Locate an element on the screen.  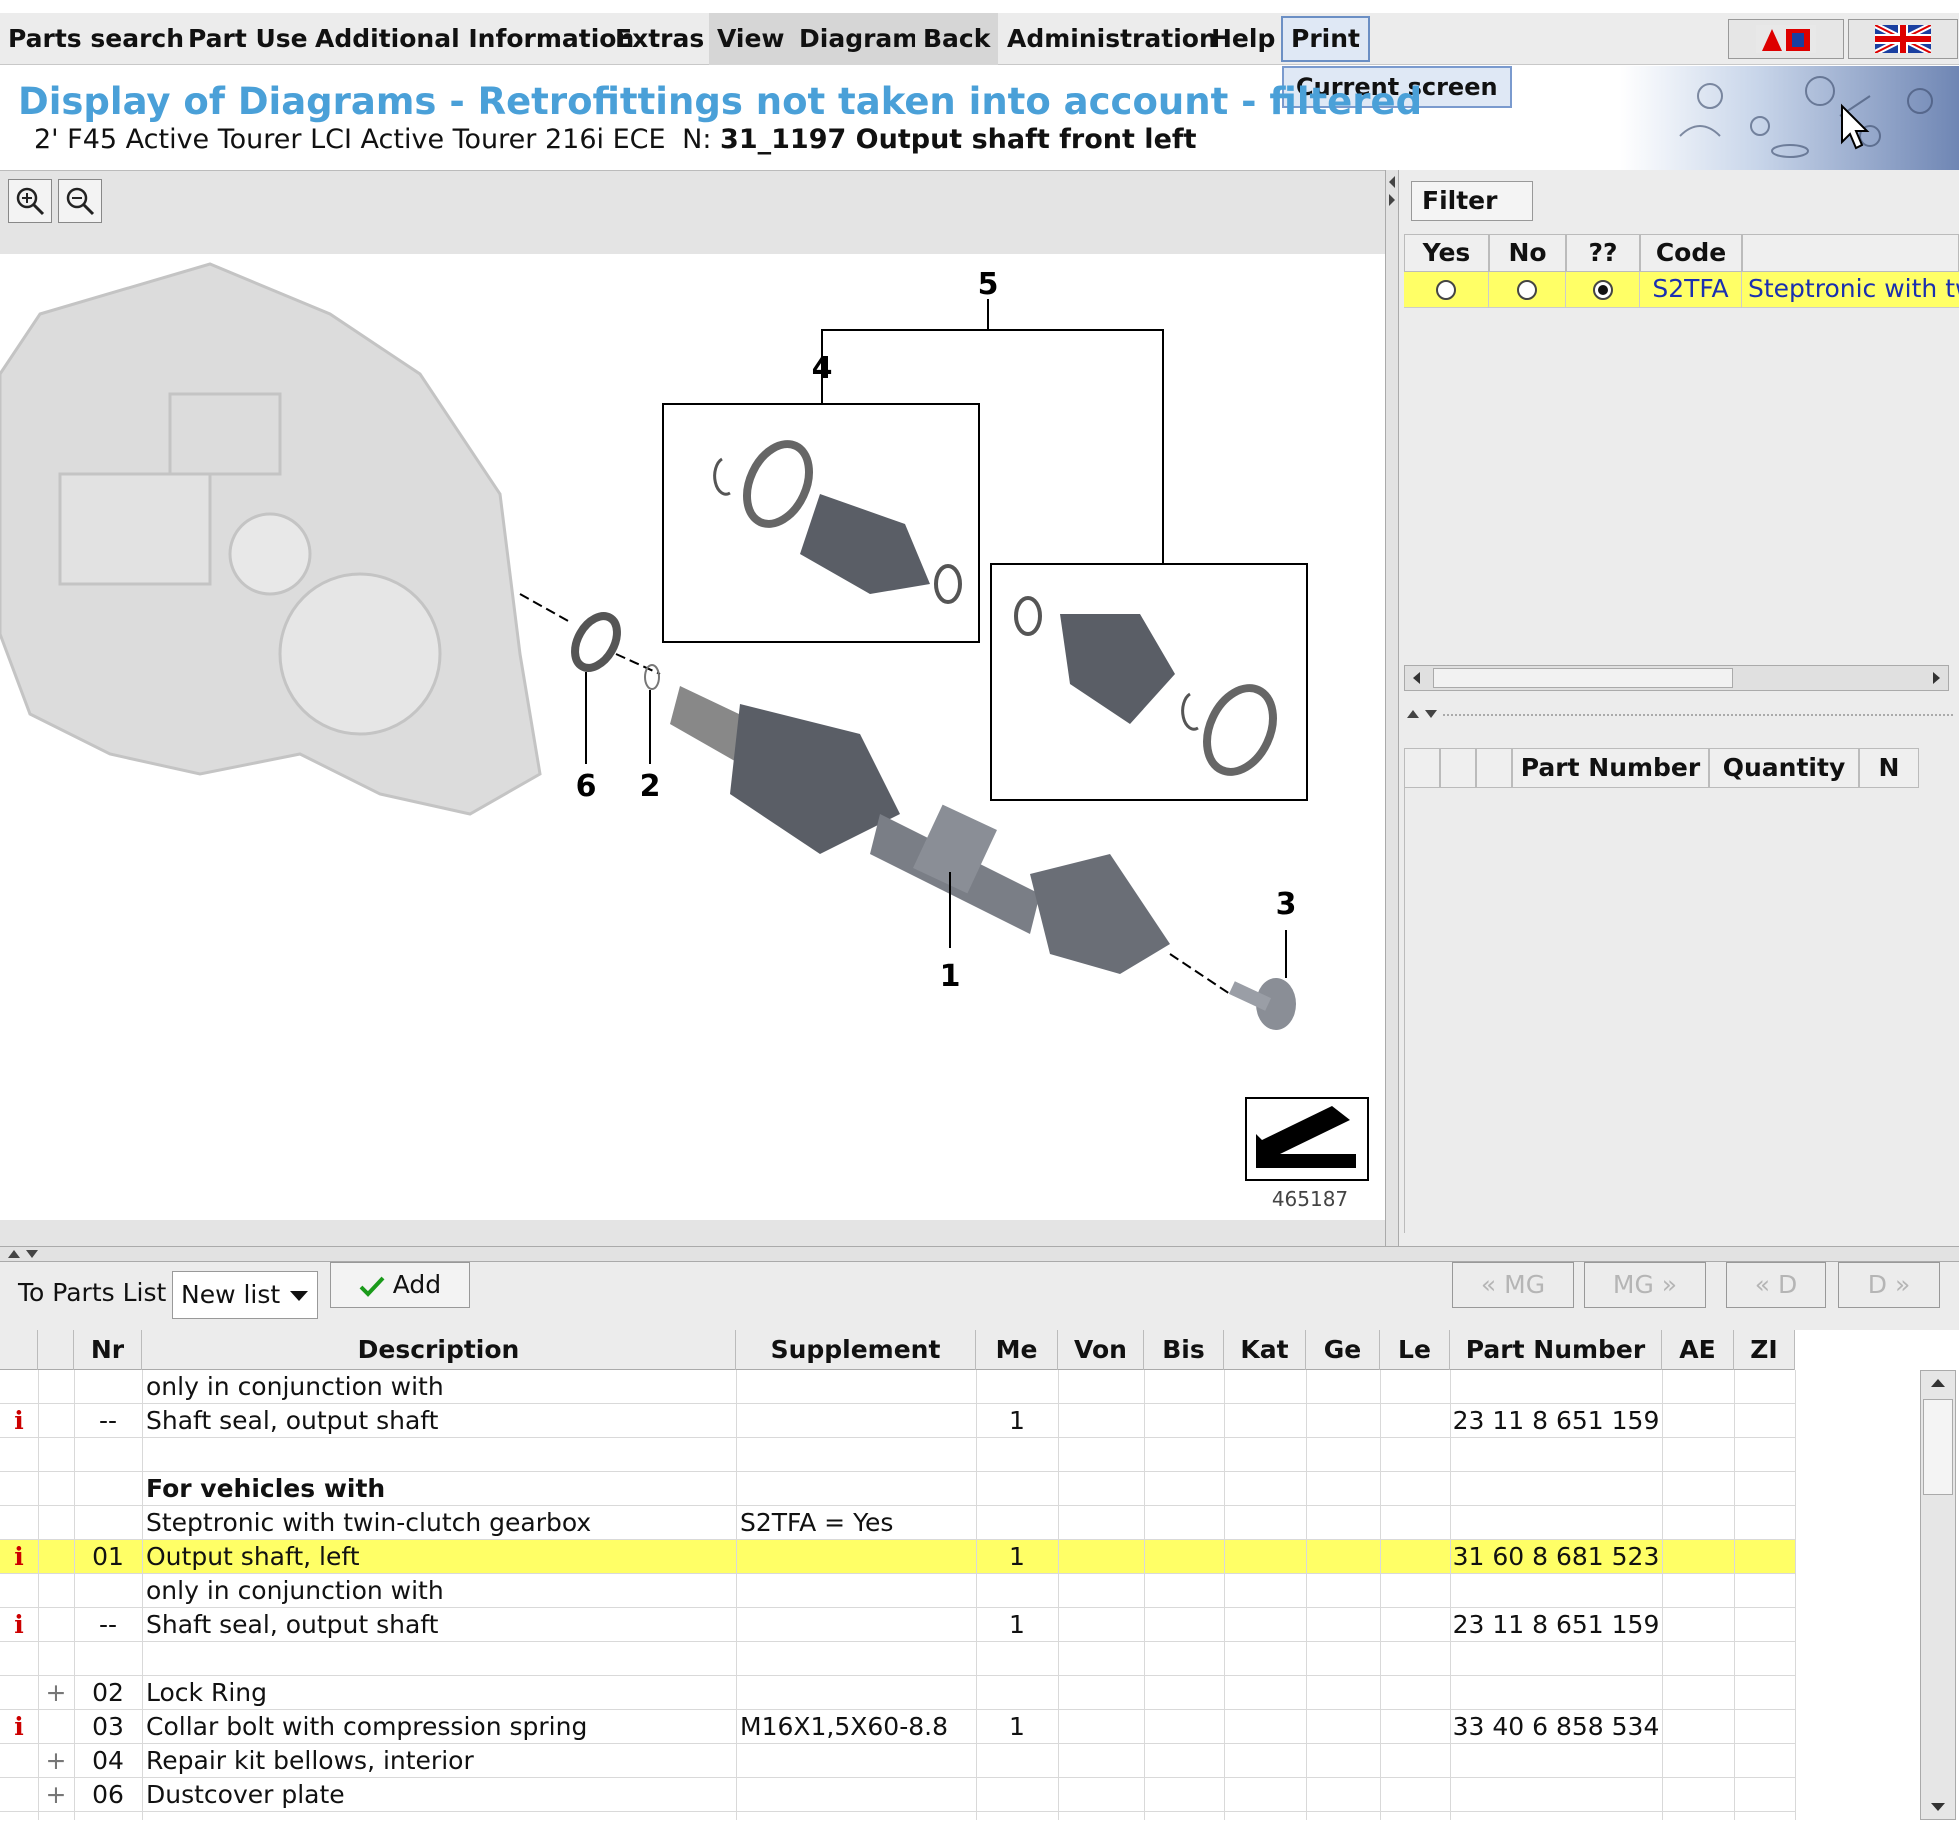
table-row: i 01 Output shaft, left 1 31 60 8 681 523 is located at coordinates (897, 1557).